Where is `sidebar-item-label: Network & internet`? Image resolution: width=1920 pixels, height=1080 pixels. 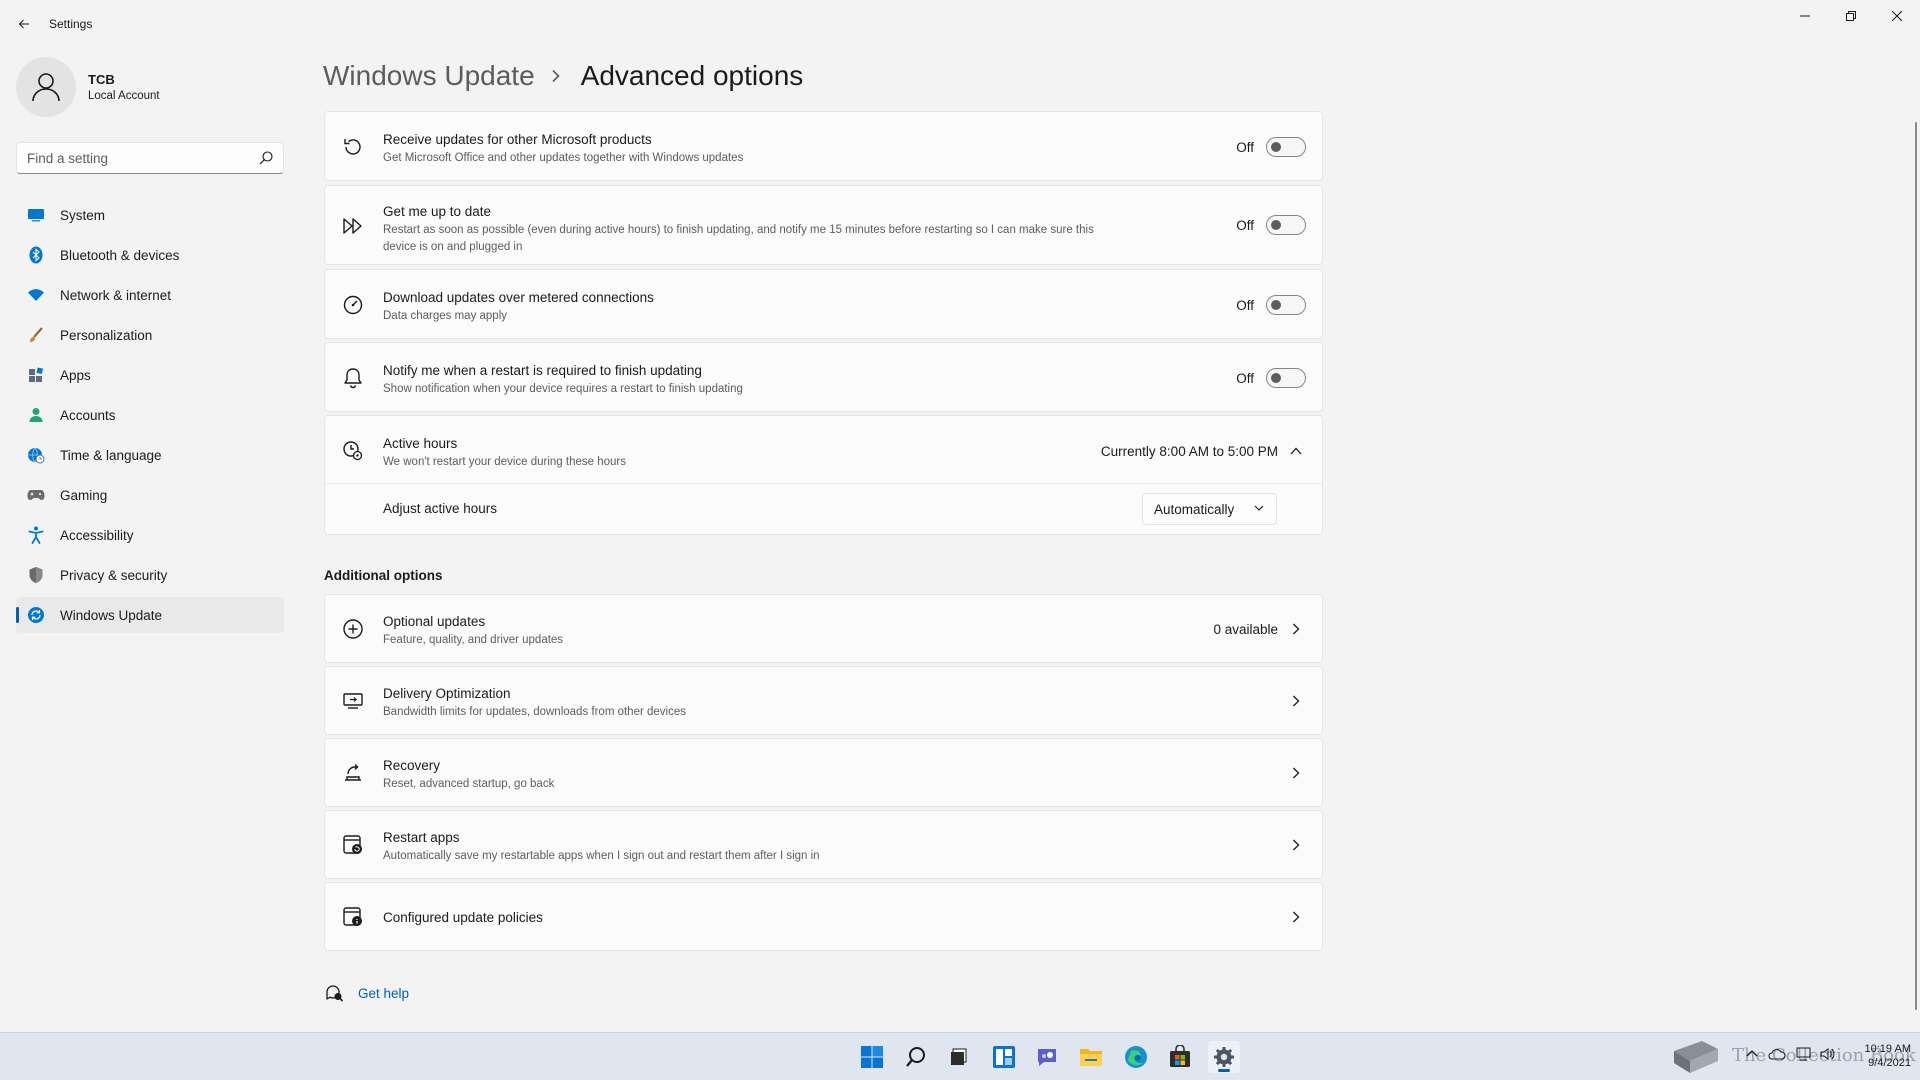
sidebar-item-label: Network & internet is located at coordinates (116, 295).